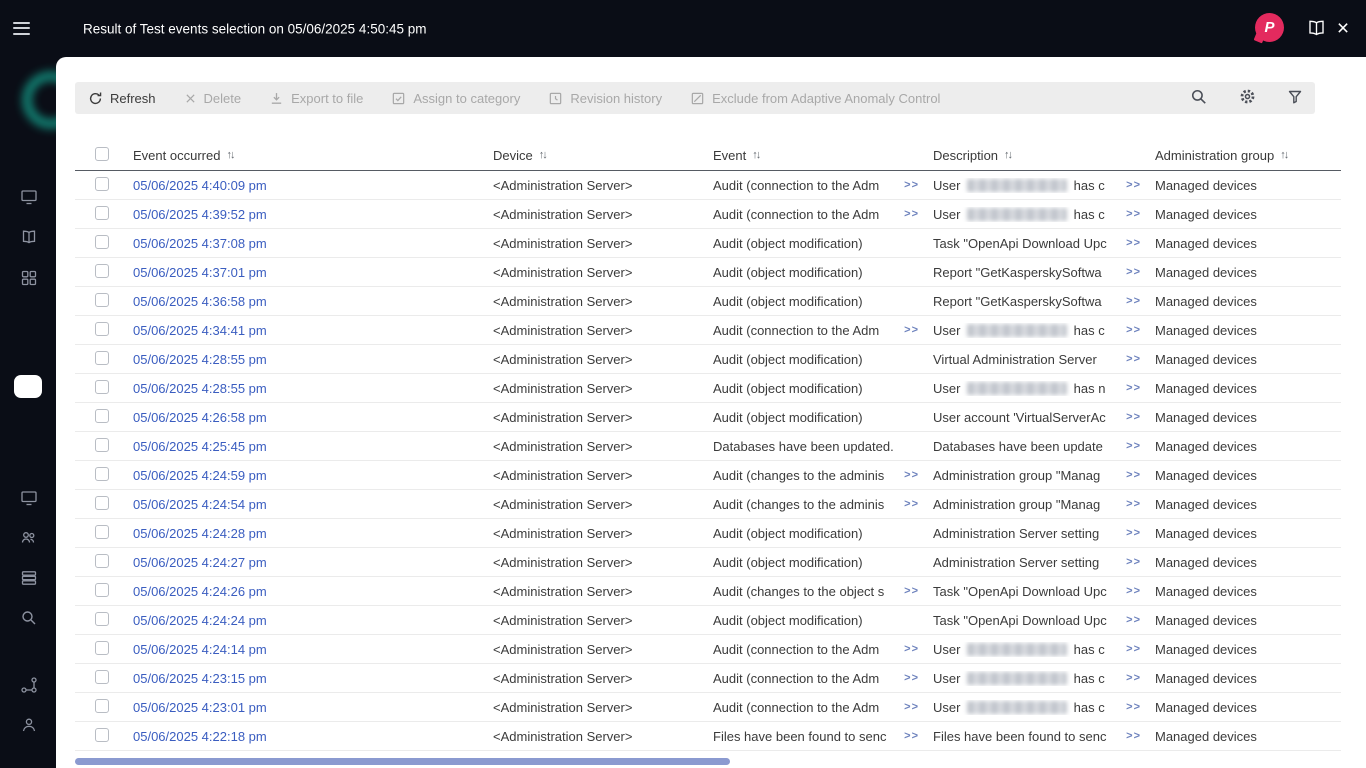 Image resolution: width=1366 pixels, height=768 pixels. I want to click on column-header-event: Event ↑↓, so click(823, 155).